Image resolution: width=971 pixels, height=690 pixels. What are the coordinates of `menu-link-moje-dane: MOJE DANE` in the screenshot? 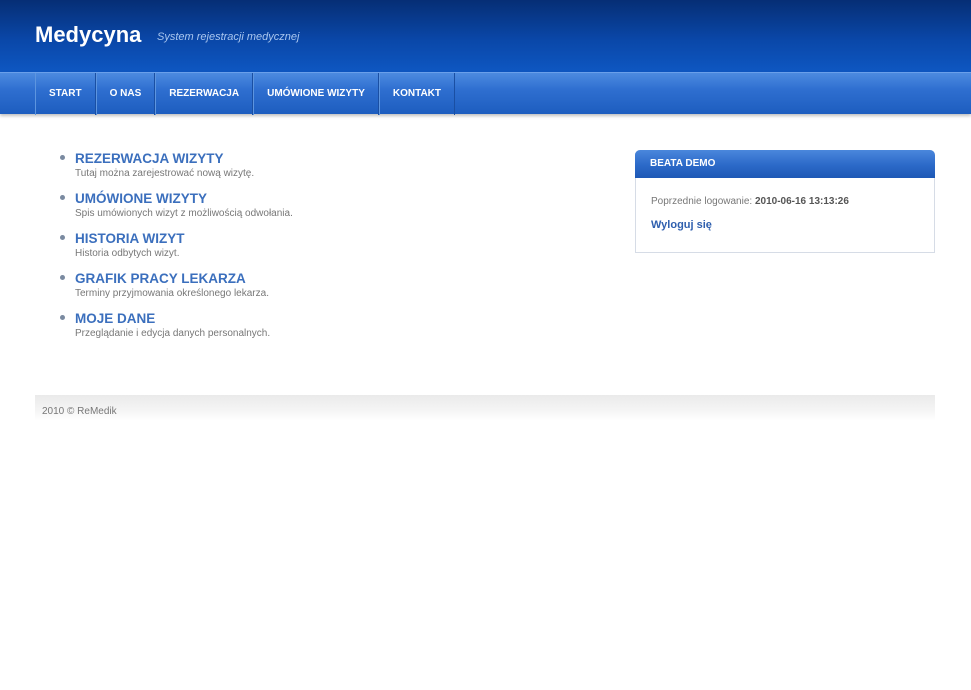 It's located at (337, 318).